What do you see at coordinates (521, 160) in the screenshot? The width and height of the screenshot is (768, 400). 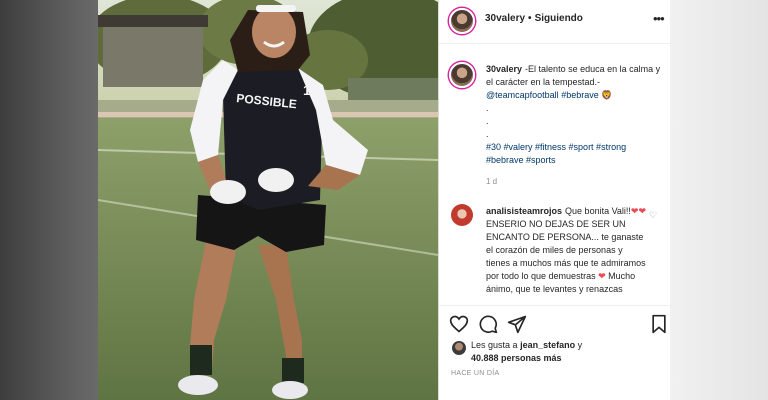 I see `caption-hashtags: #bebrave #sports` at bounding box center [521, 160].